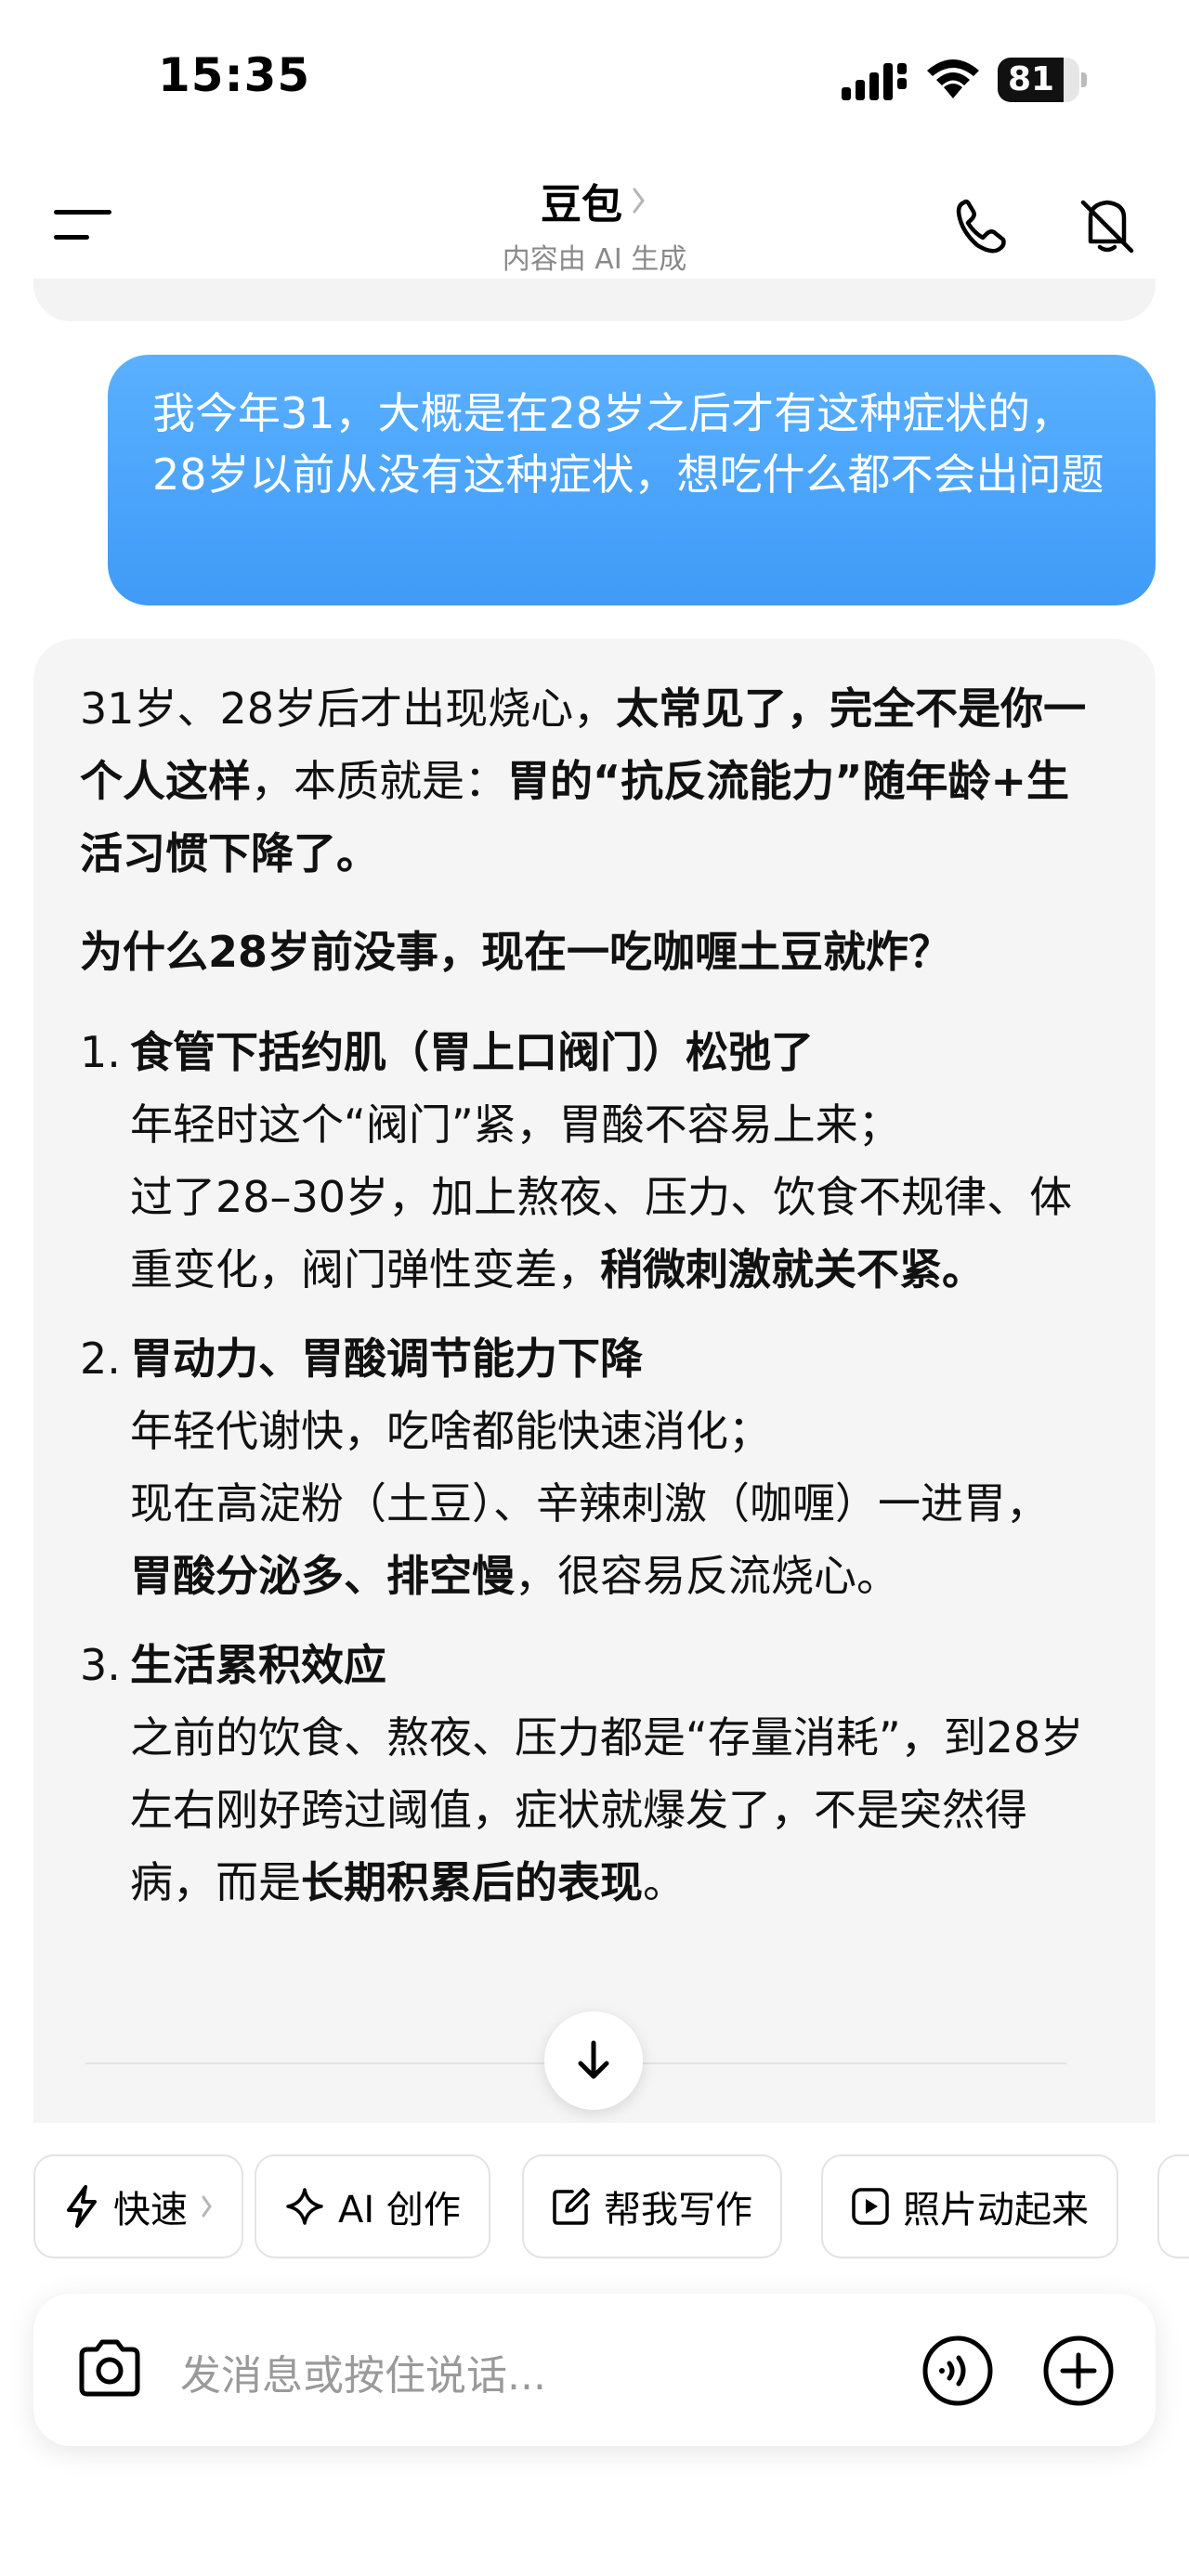 The image size is (1189, 2576). I want to click on play-icon, so click(870, 2206).